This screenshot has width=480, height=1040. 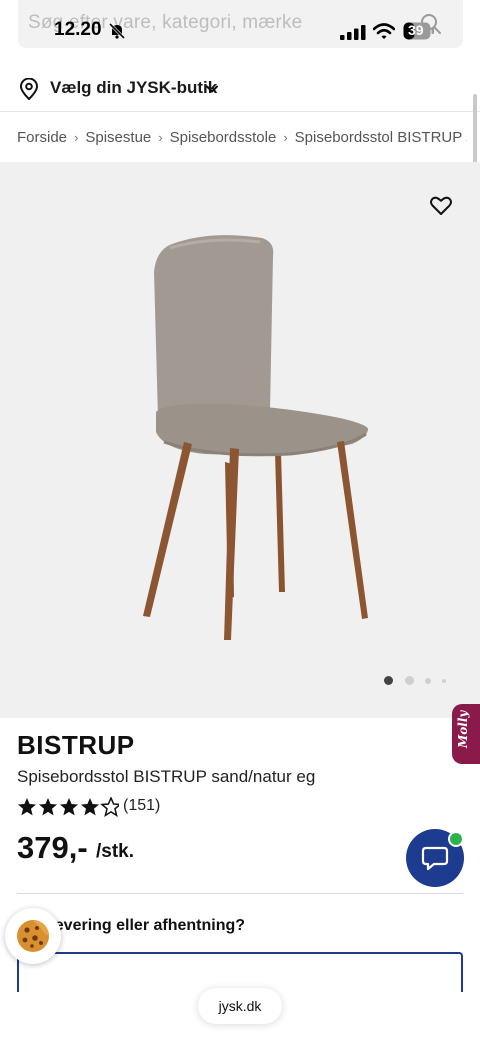 I want to click on bell-off-icon, so click(x=117, y=31).